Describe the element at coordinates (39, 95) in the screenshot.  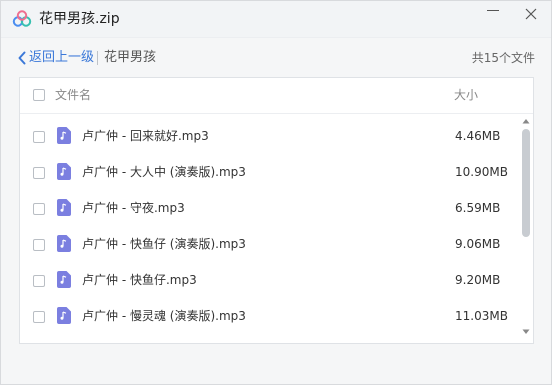
I see `select-all-checkbox` at that location.